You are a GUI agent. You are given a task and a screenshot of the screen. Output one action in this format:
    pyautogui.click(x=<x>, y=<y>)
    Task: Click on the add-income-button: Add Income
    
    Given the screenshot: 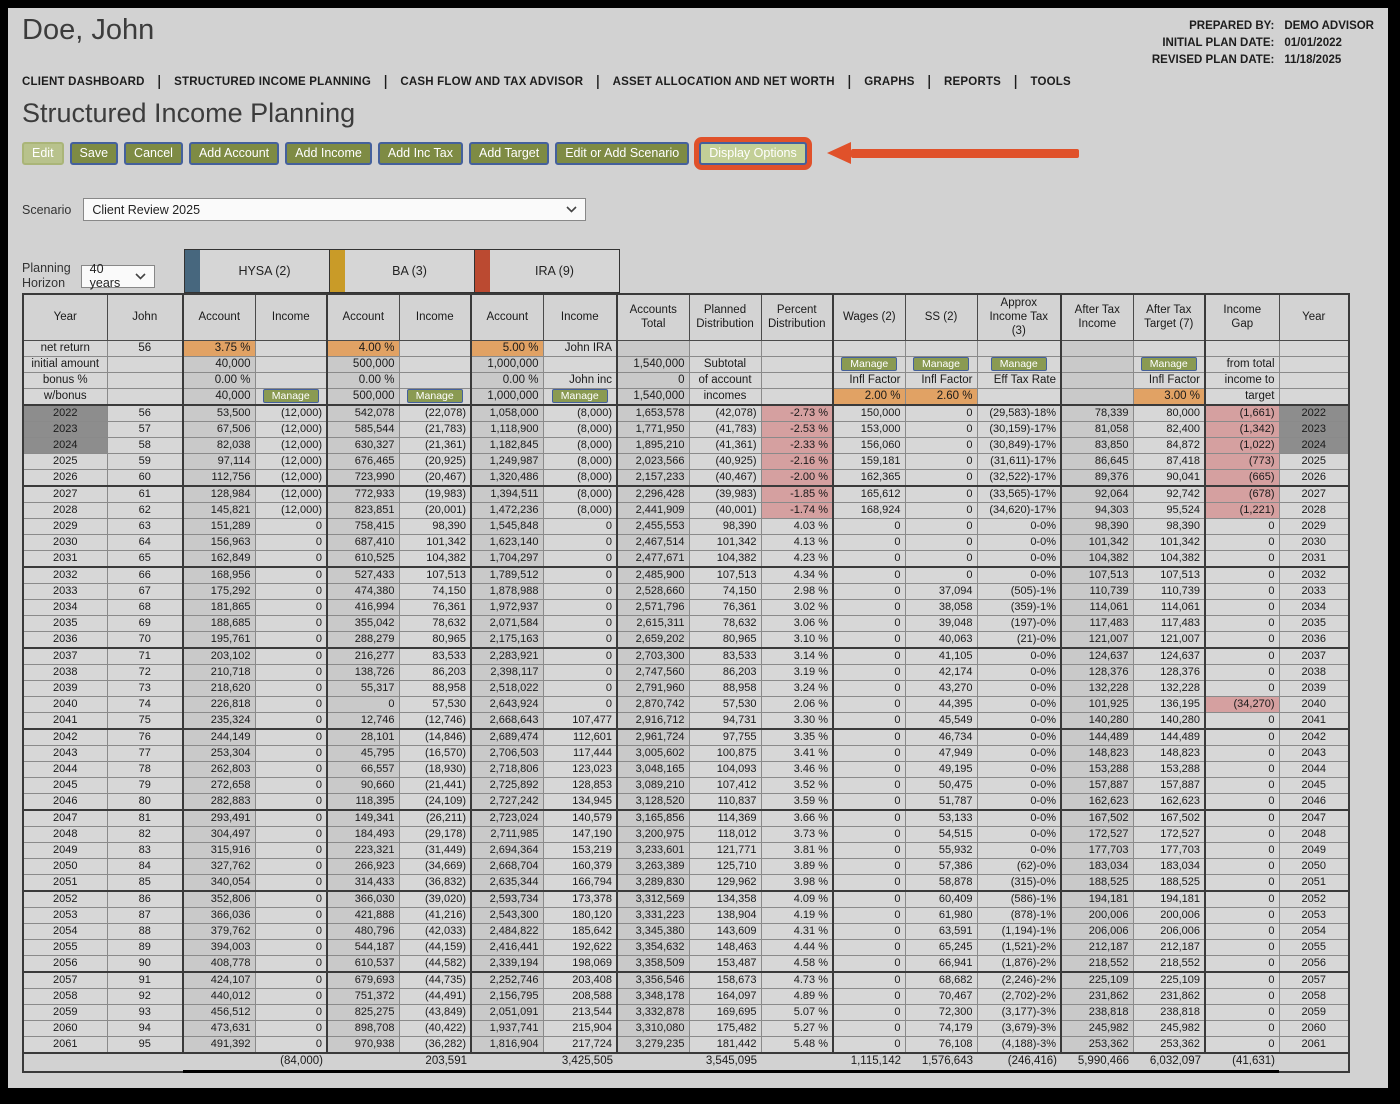 What is the action you would take?
    pyautogui.click(x=328, y=153)
    